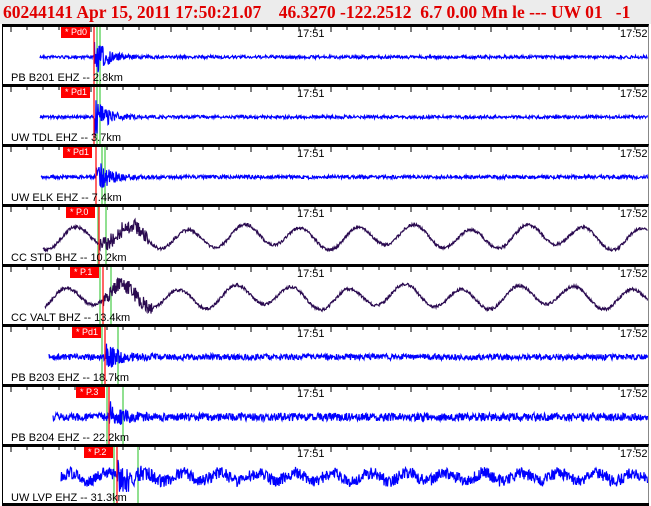 Image resolution: width=651 pixels, height=506 pixels. Describe the element at coordinates (98, 452) in the screenshot. I see `phase-pick-label: * P.2` at that location.